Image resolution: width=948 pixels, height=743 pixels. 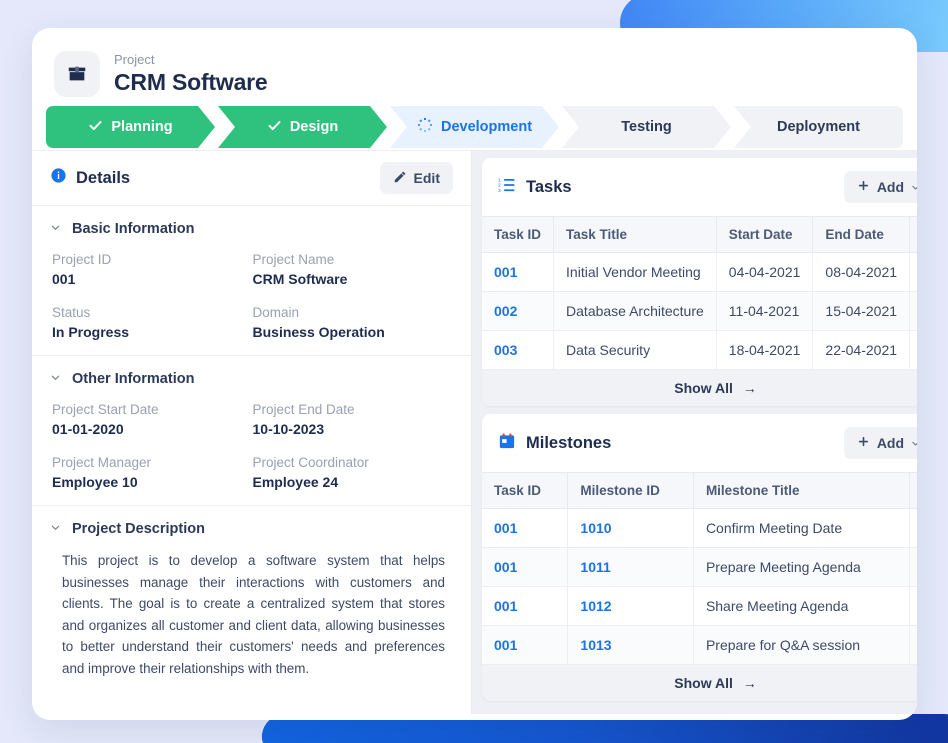 I want to click on milestones-add-button: Add, so click(x=880, y=443).